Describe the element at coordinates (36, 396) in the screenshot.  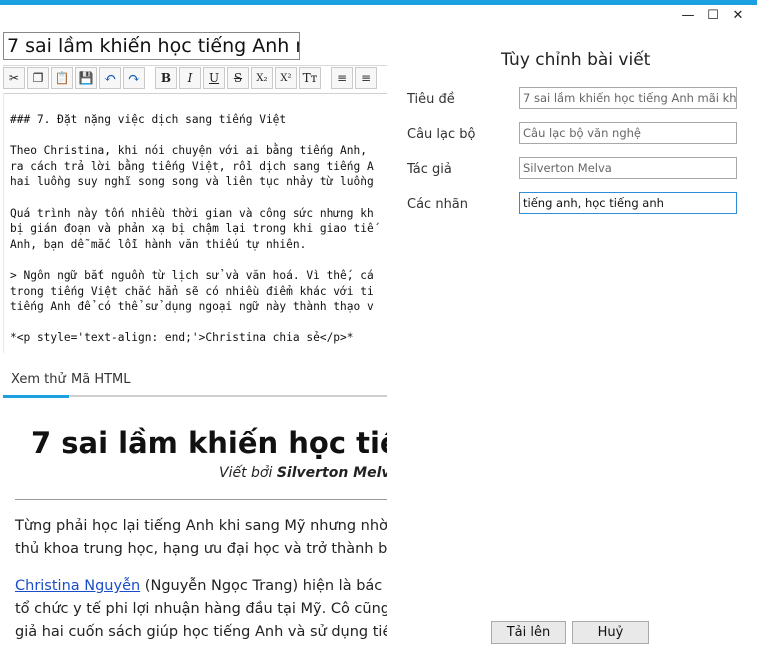
I see `tab-active-indicator` at that location.